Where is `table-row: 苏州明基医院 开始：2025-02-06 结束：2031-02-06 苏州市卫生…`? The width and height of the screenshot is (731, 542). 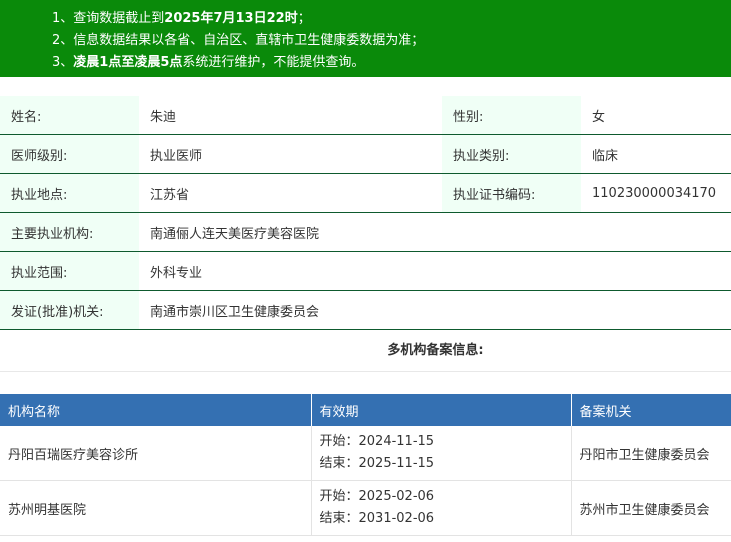
table-row: 苏州明基医院 开始：2025-02-06 结束：2031-02-06 苏州市卫生… is located at coordinates (365, 508).